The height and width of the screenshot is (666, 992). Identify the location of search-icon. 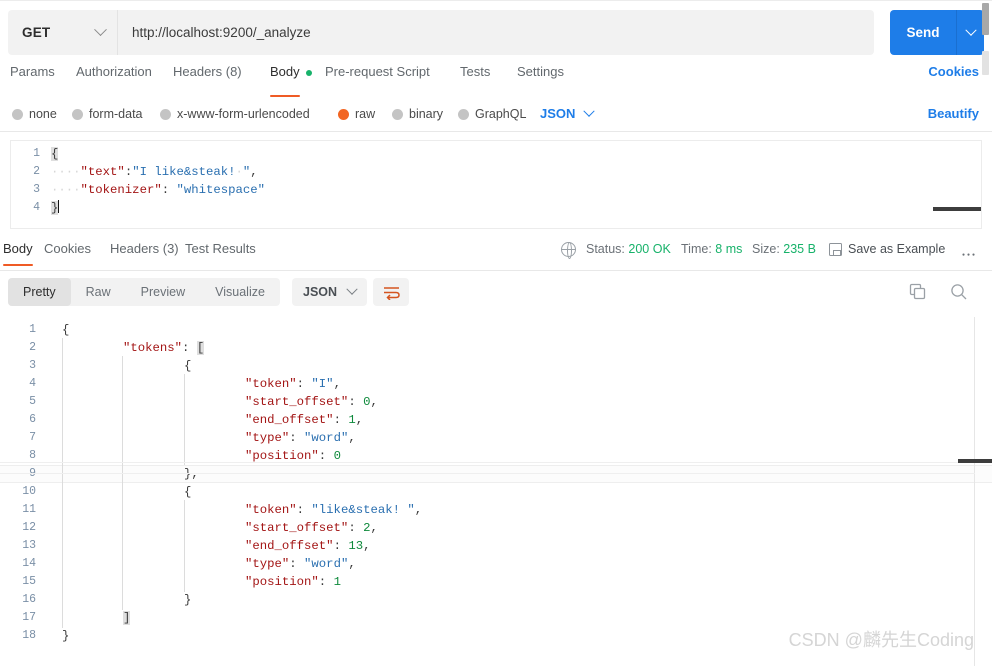
(959, 292).